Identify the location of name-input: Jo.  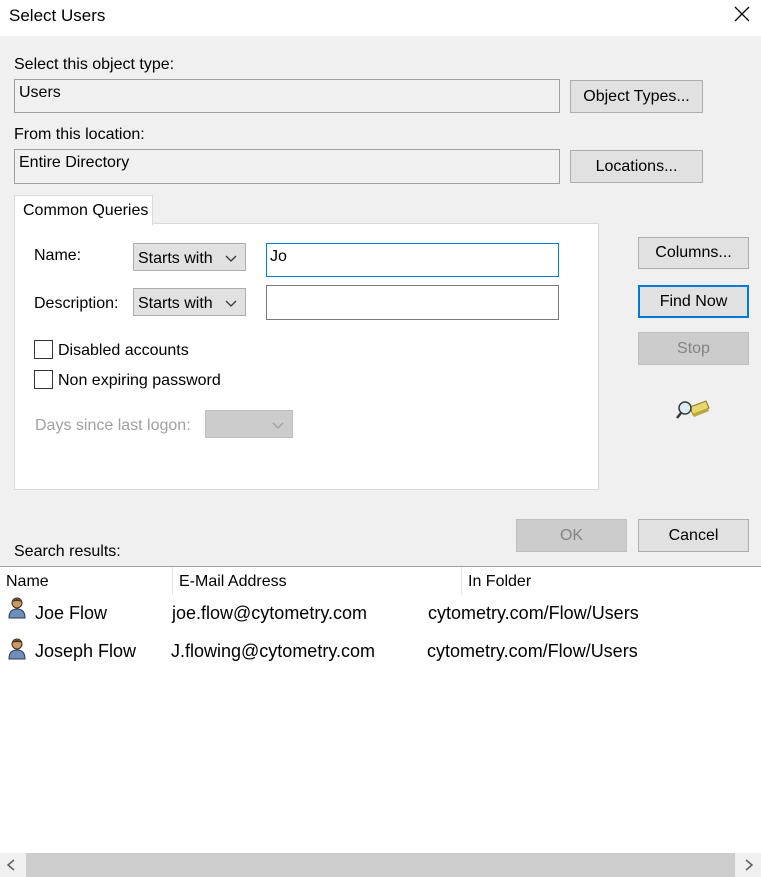
(412, 260).